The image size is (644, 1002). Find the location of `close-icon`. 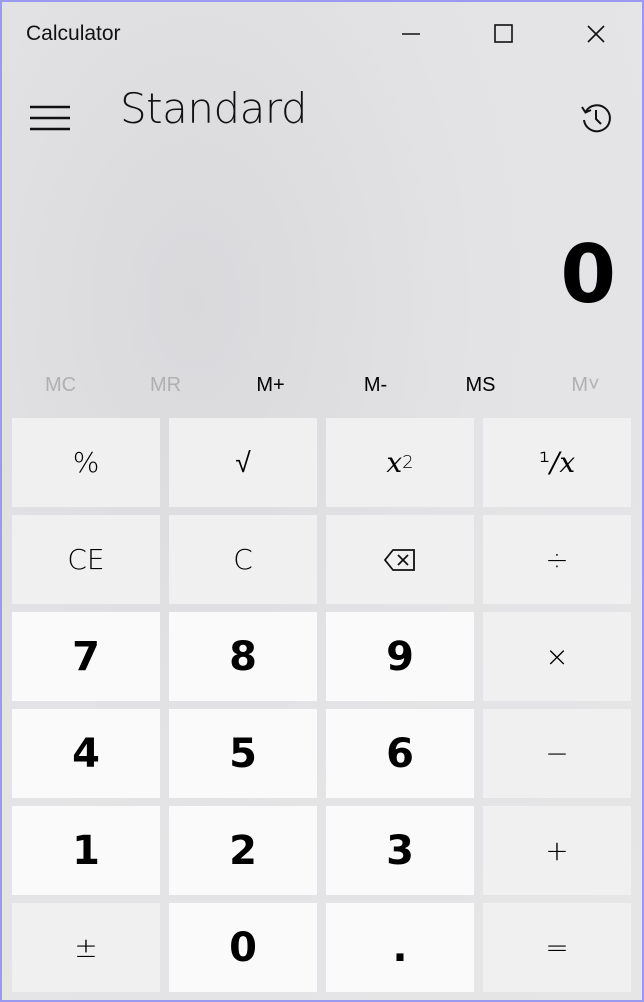

close-icon is located at coordinates (596, 34).